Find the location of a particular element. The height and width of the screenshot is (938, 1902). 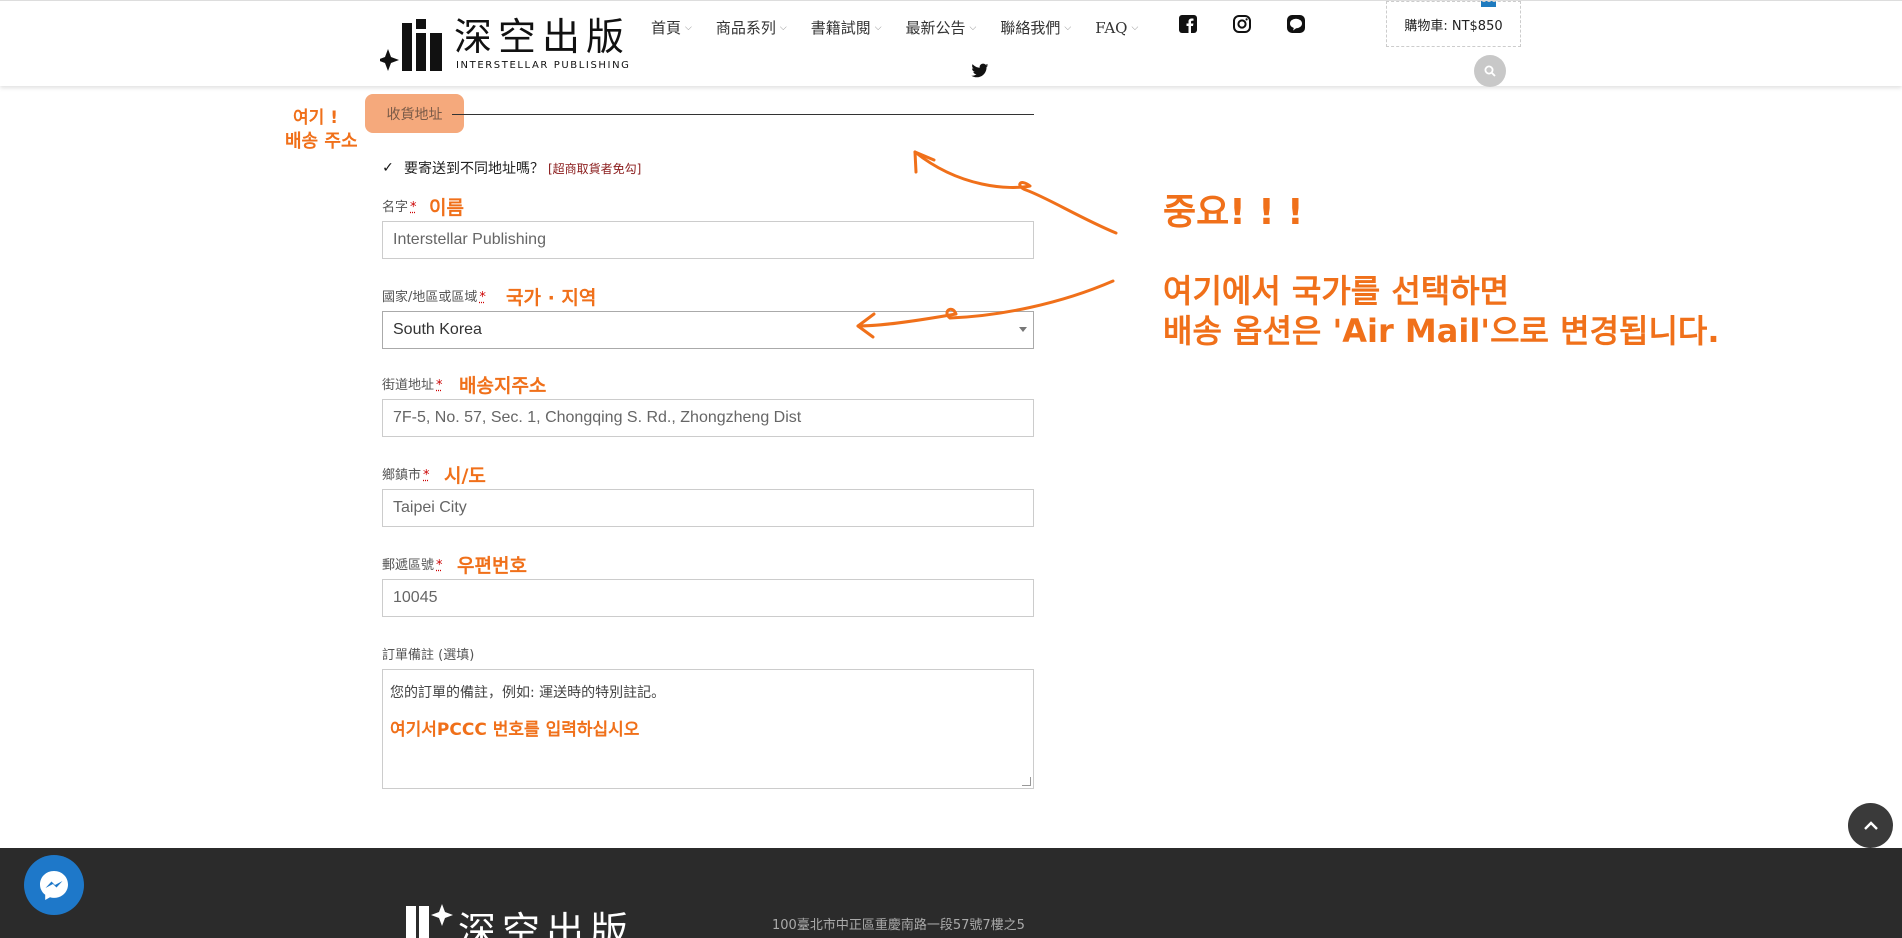

site-footer: 深空出版 100臺北市中正區重慶南路一段57號7樓之5 is located at coordinates (951, 893).